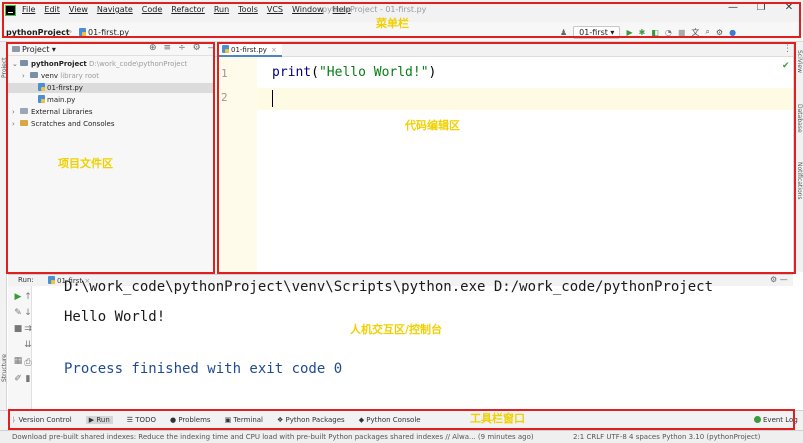  I want to click on tree-item-01-first: 01-first.py, so click(111, 88).